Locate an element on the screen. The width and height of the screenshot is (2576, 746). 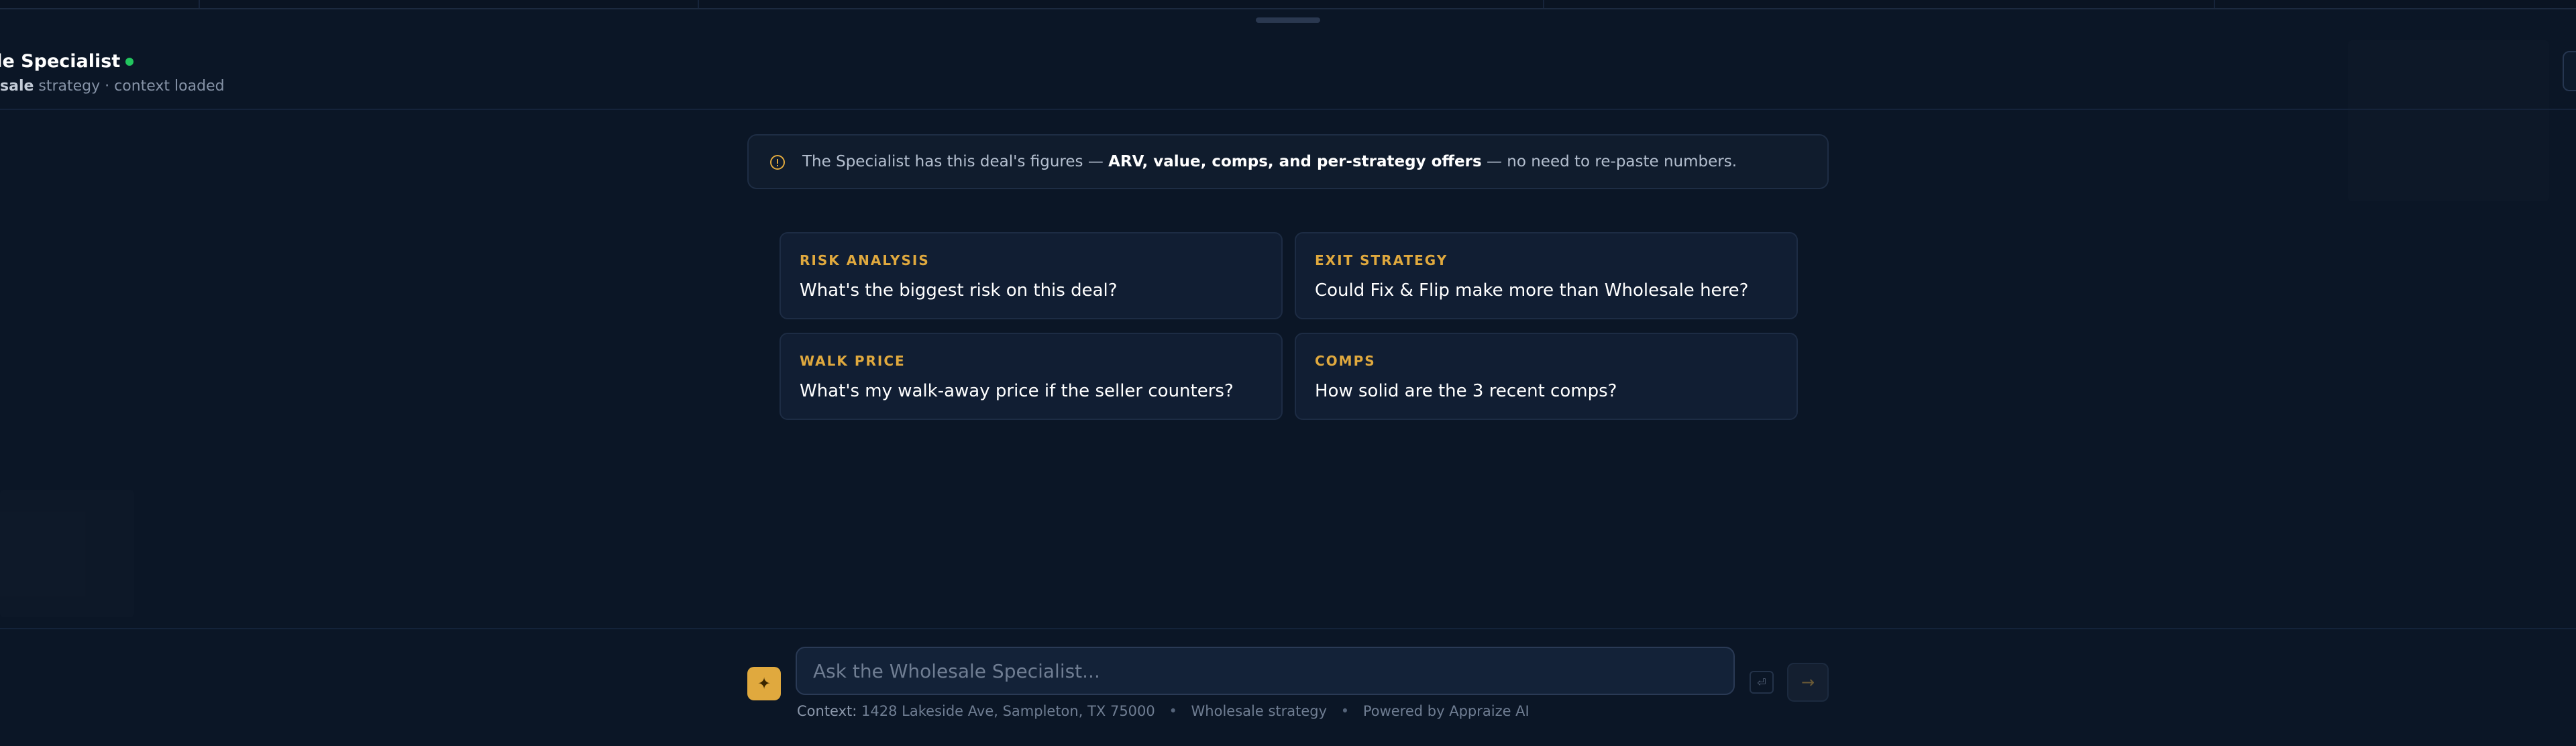
banner-suffix: — no need to re-paste numbers. is located at coordinates (1609, 162).